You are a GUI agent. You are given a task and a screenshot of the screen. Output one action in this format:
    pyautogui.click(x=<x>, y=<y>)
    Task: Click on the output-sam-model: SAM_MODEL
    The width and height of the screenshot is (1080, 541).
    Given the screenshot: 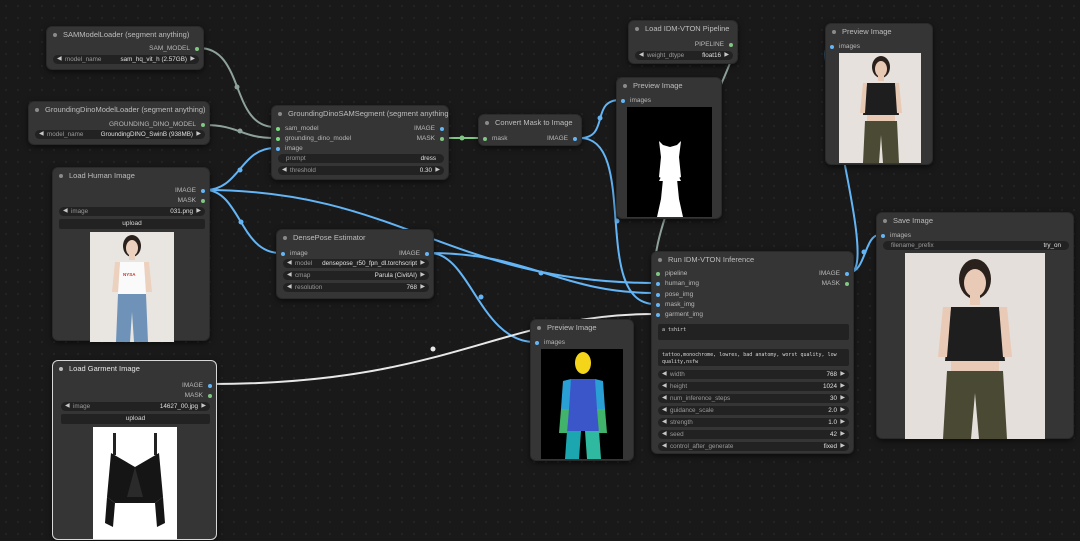 What is the action you would take?
    pyautogui.click(x=174, y=48)
    